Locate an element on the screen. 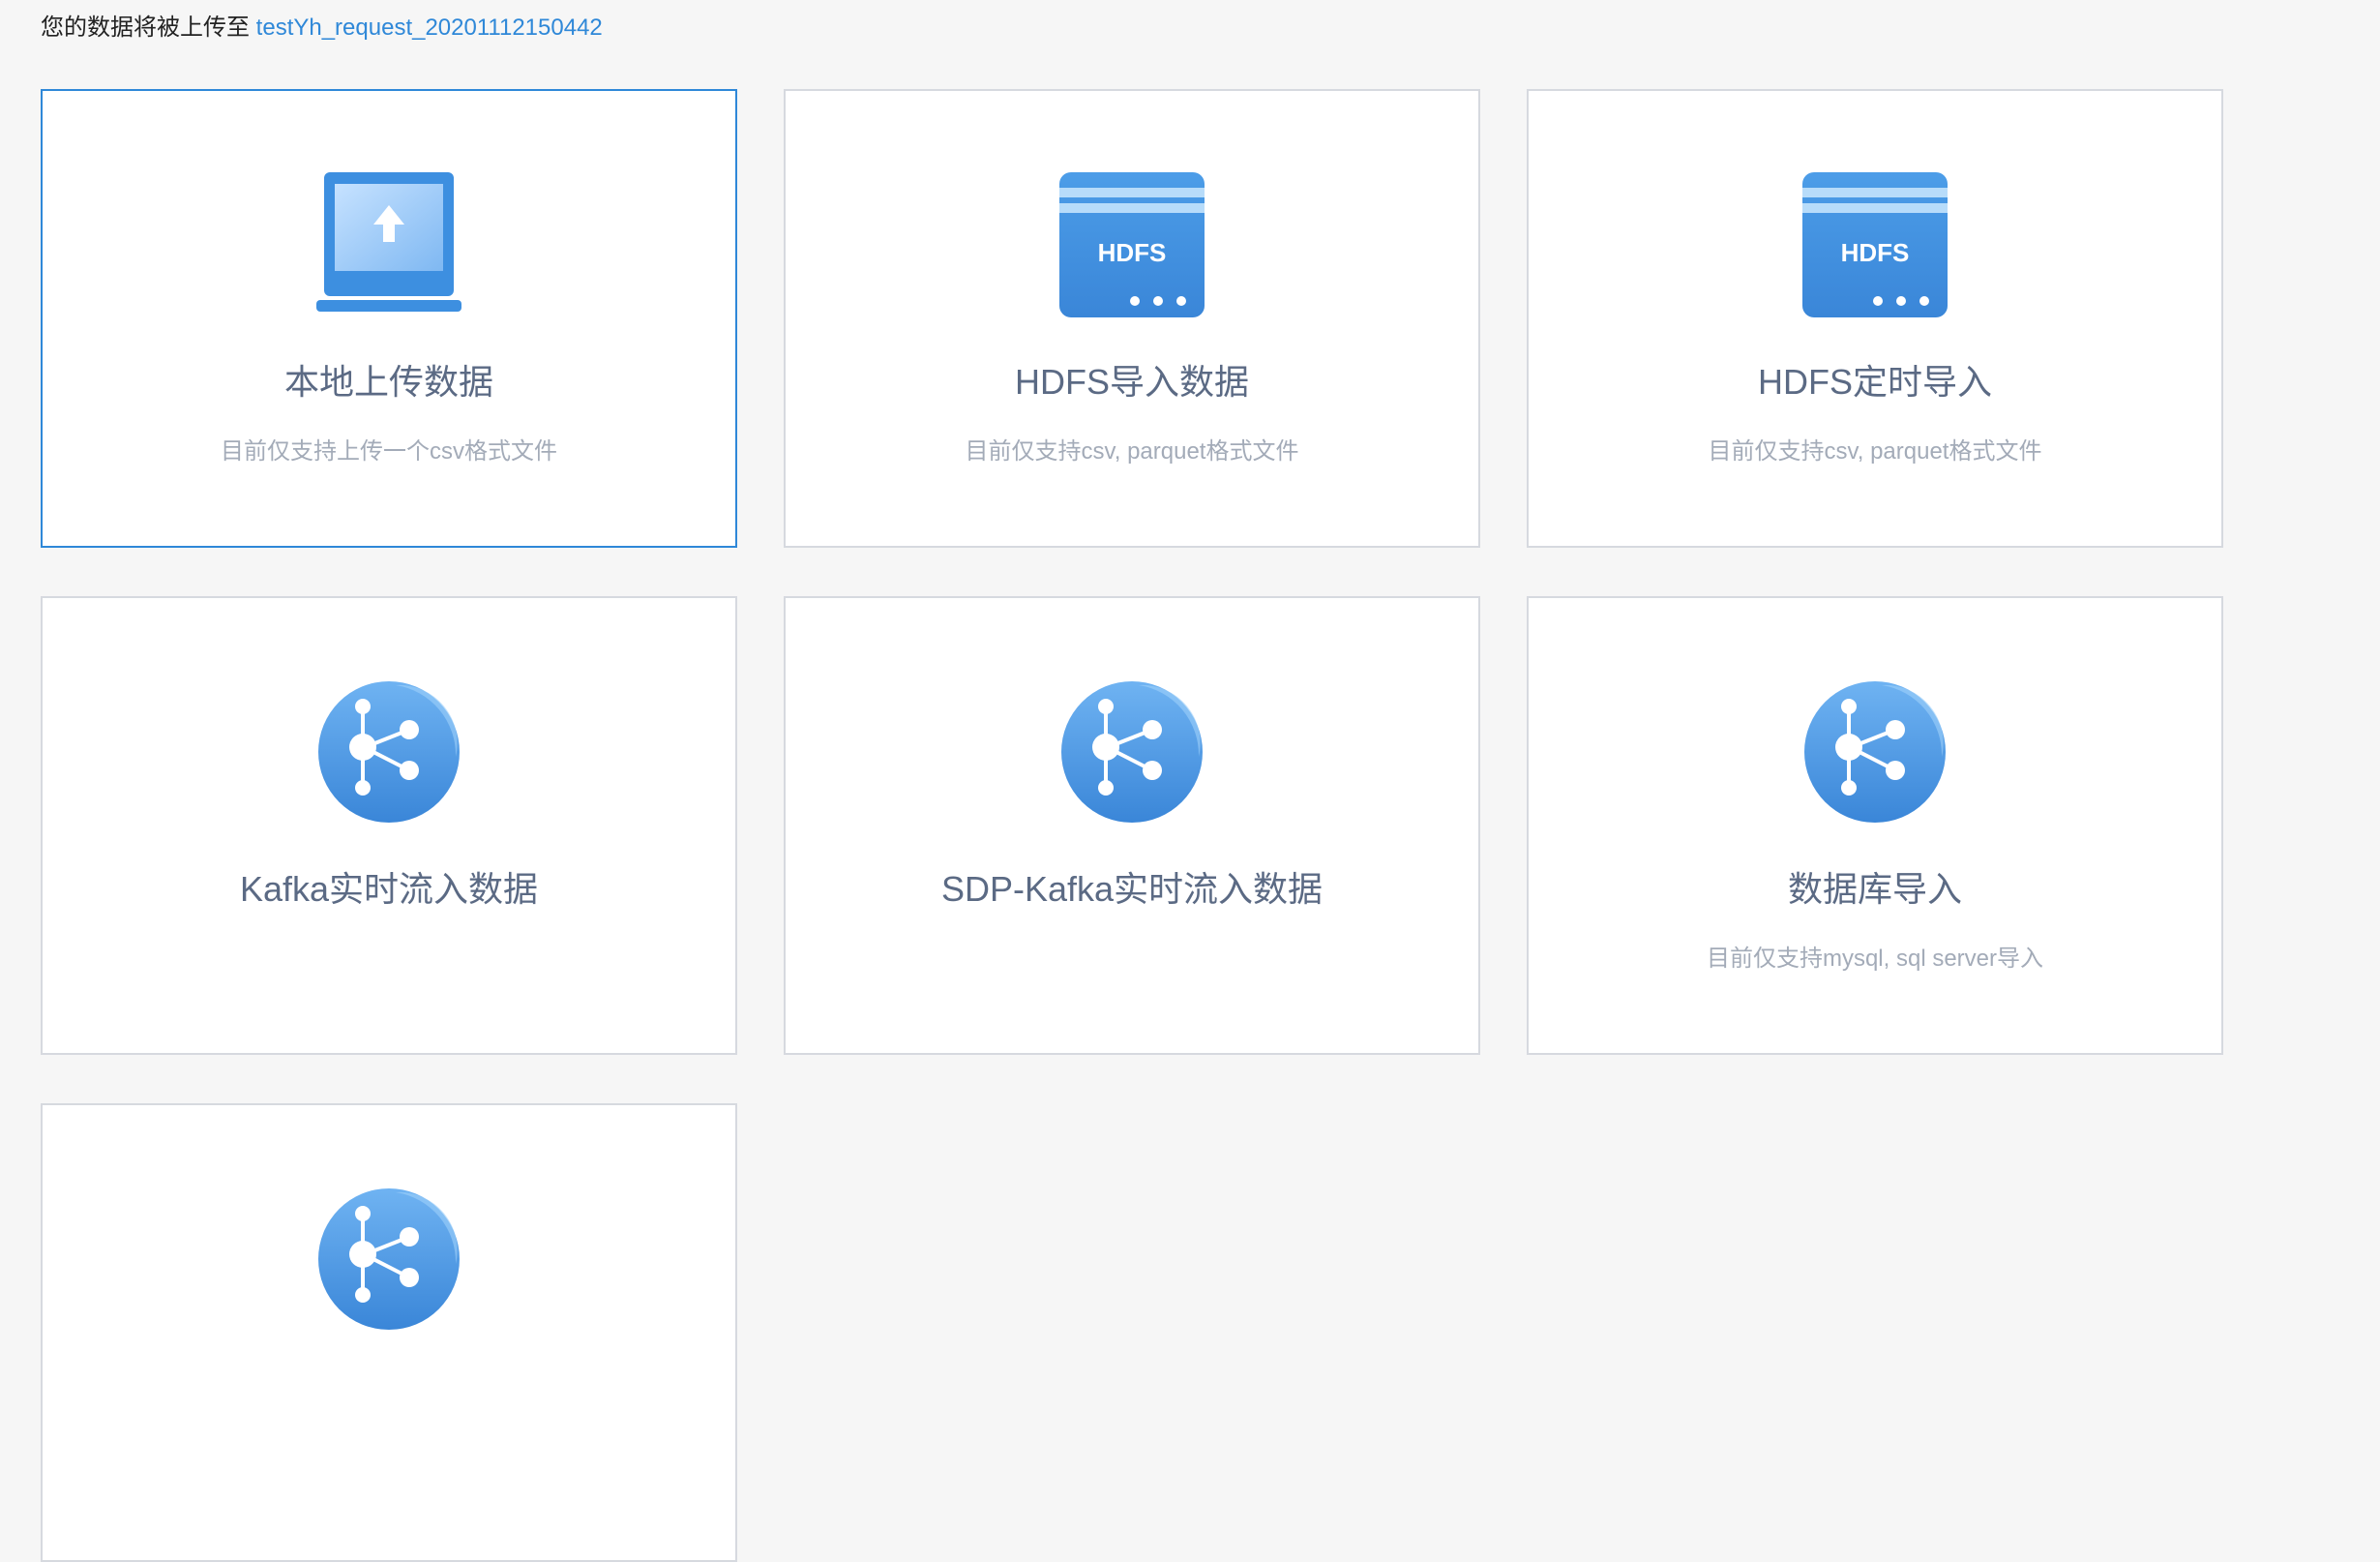 The width and height of the screenshot is (2380, 1562). card-kafka-stream: Kafka实时流入数据 is located at coordinates (389, 826).